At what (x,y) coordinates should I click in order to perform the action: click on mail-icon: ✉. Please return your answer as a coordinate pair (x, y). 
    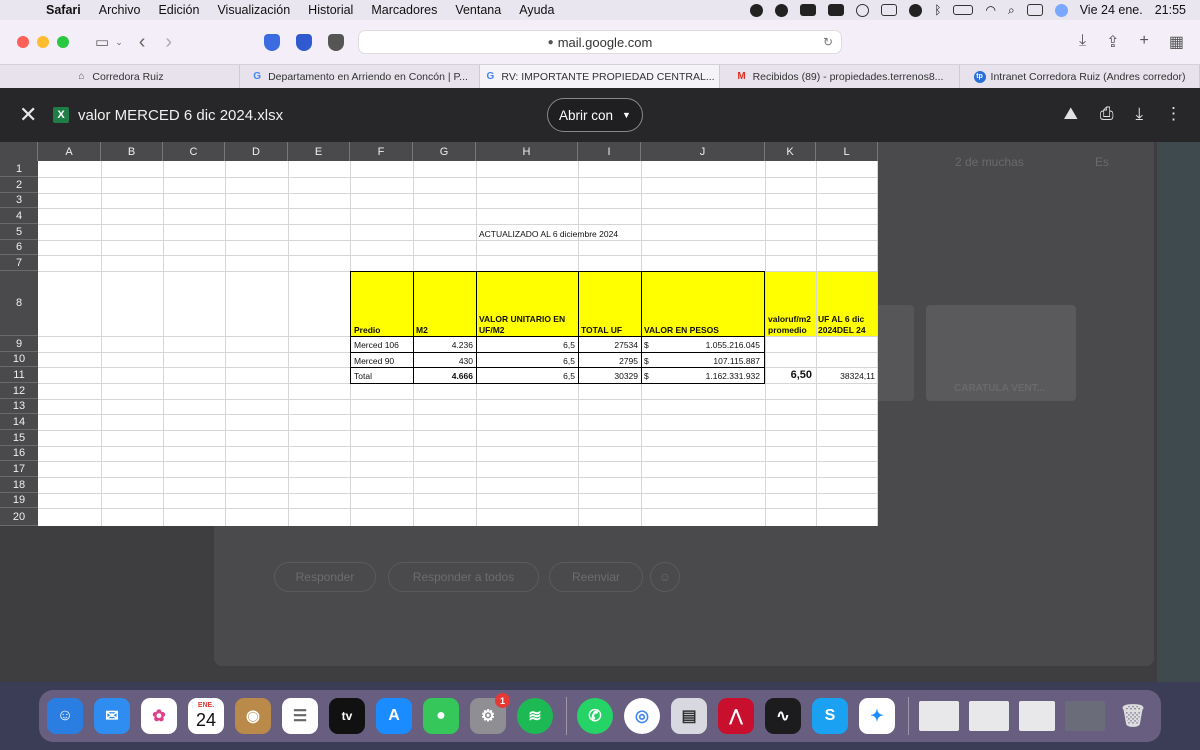
    Looking at the image, I should click on (112, 716).